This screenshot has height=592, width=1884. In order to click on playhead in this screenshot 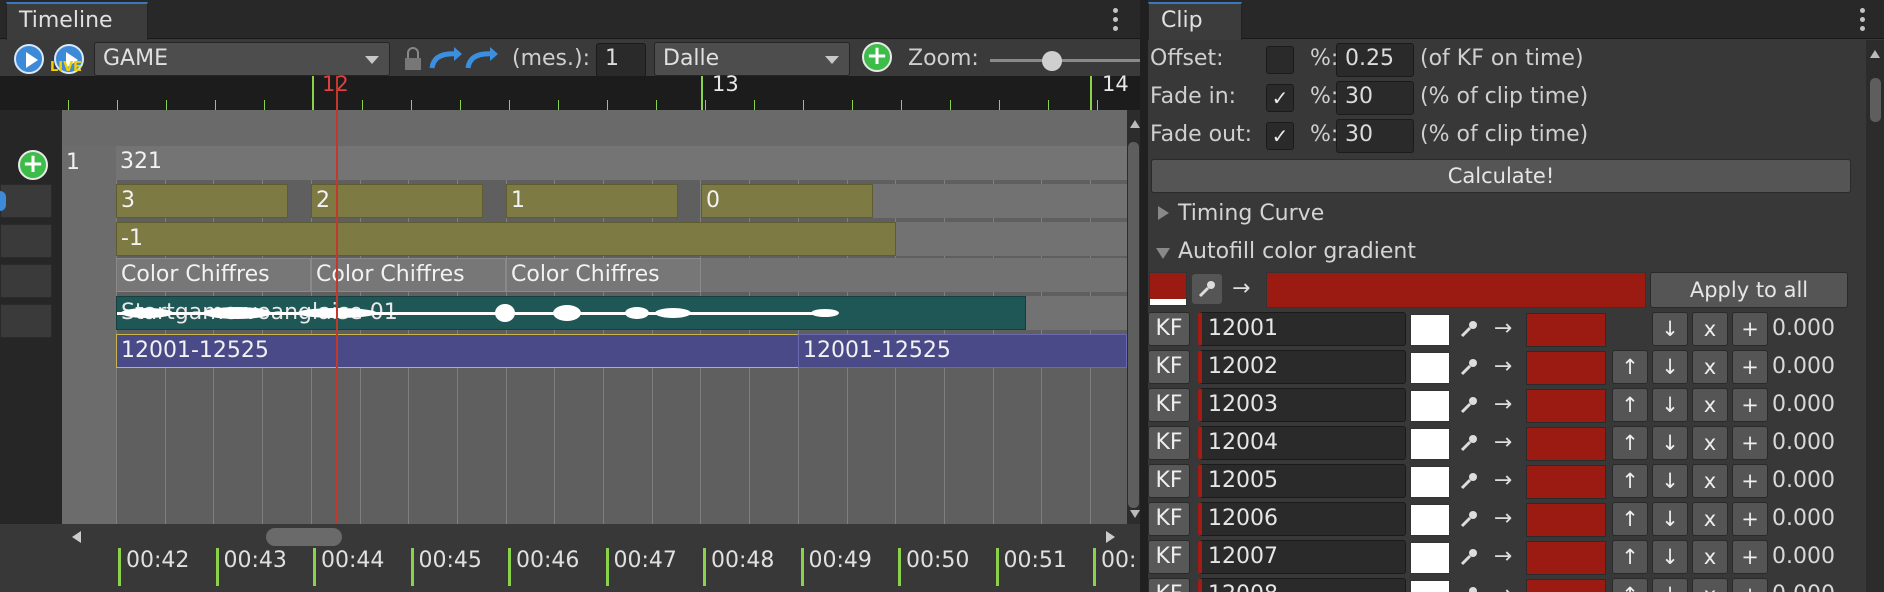, I will do `click(337, 300)`.